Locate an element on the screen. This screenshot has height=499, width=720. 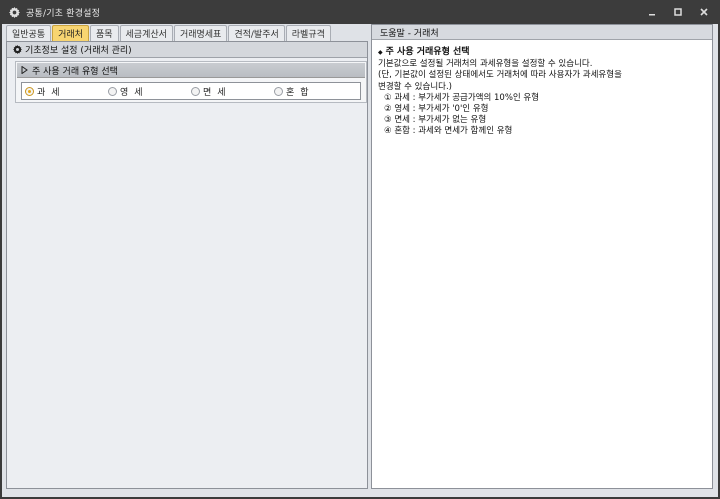
help-line: 변경할 수 있습니다.) is located at coordinates (415, 86).